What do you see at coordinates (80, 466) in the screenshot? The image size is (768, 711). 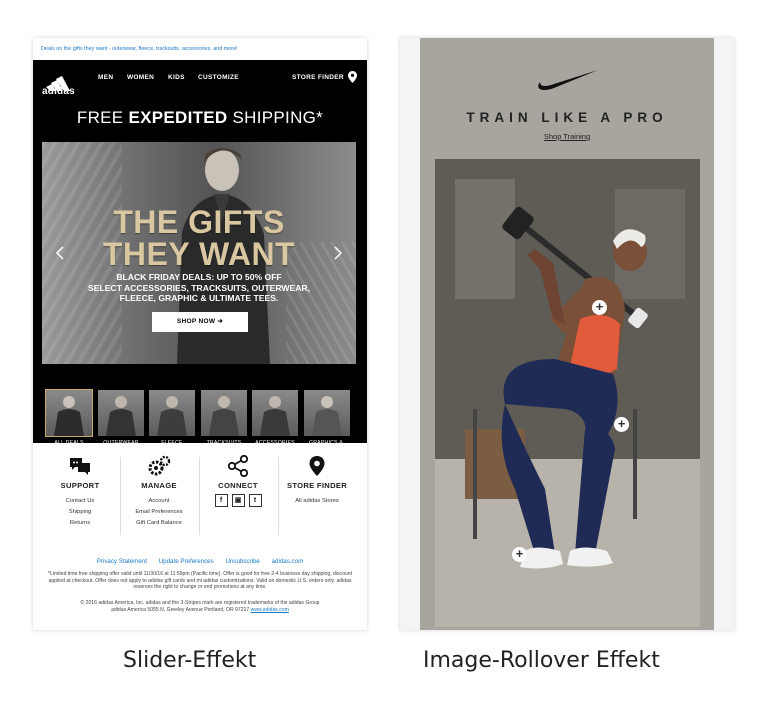 I see `chat-bubbles-icon` at bounding box center [80, 466].